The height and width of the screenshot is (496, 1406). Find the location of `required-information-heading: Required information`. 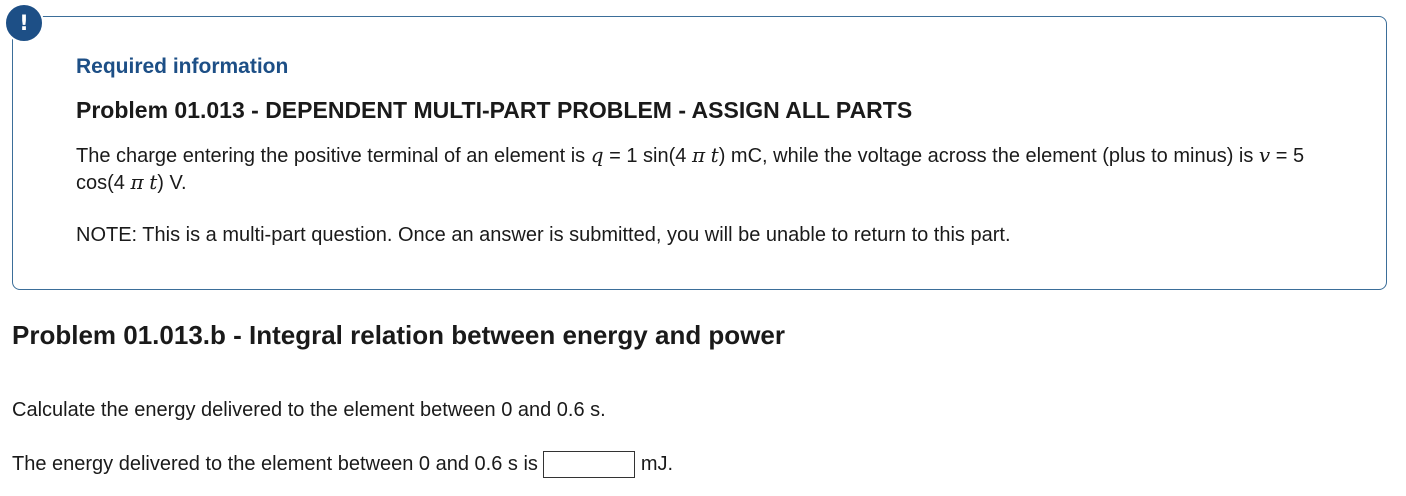

required-information-heading: Required information is located at coordinates (182, 66).